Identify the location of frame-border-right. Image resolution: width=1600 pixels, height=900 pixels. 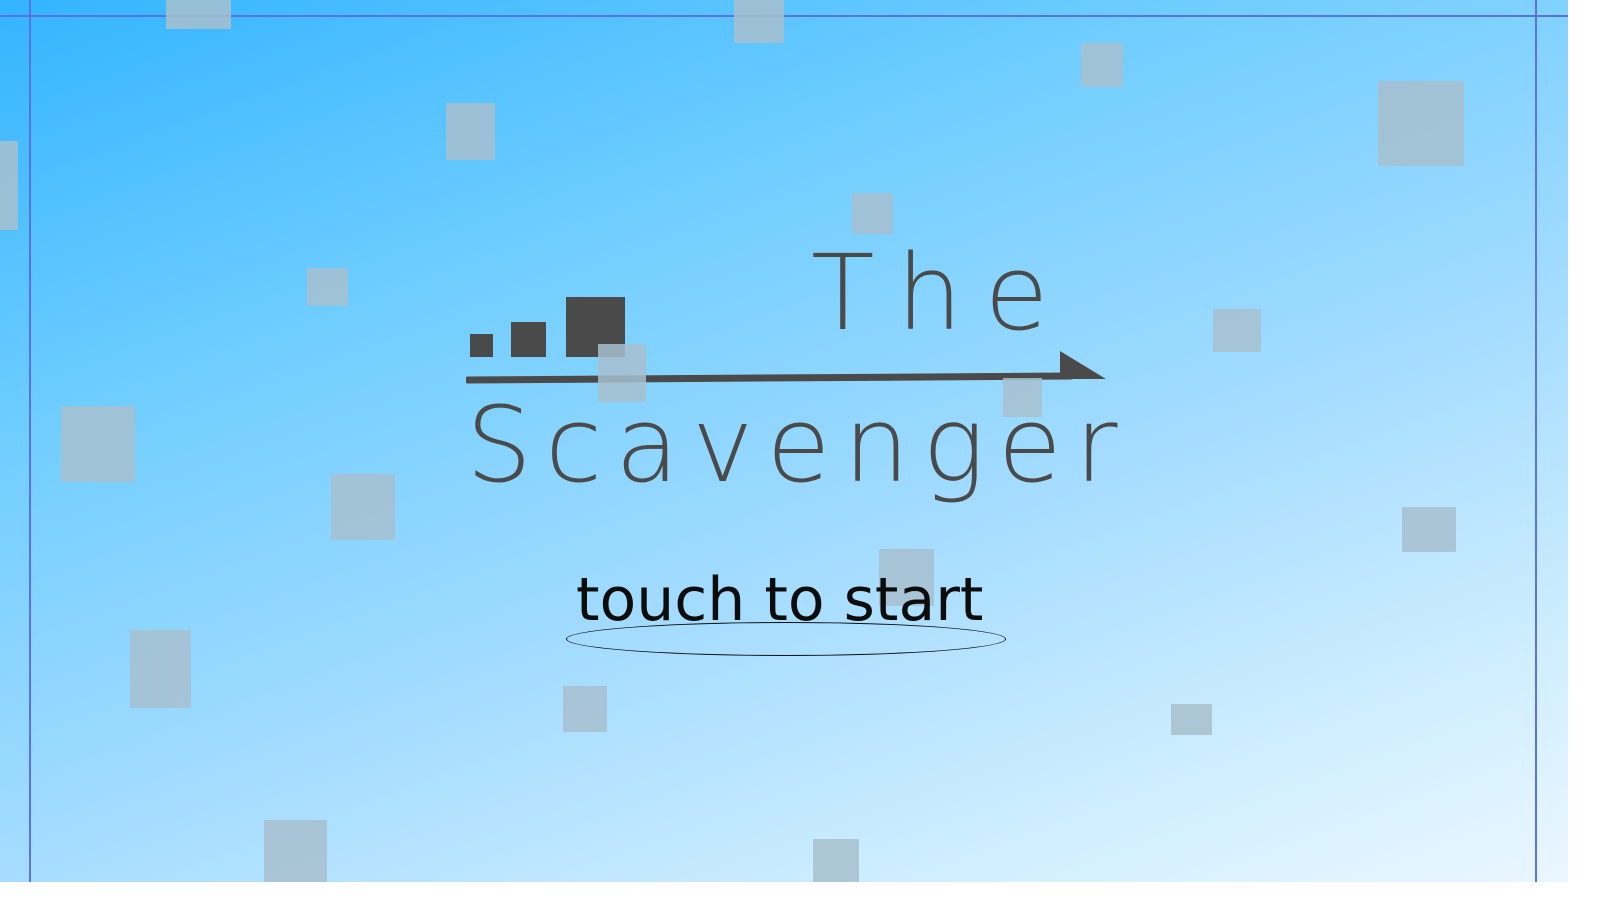
(1536, 441).